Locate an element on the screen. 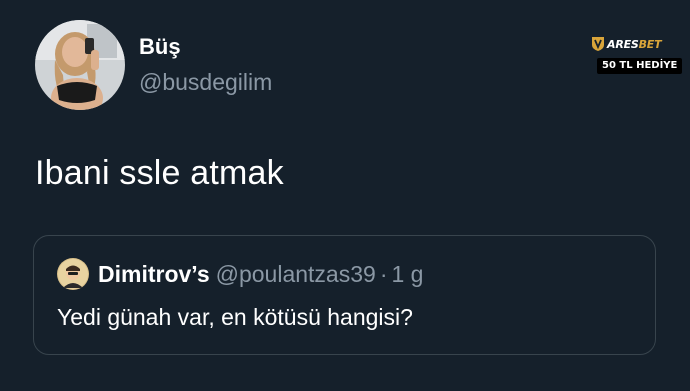 The height and width of the screenshot is (391, 690). author-handle: @busdegilim is located at coordinates (205, 82).